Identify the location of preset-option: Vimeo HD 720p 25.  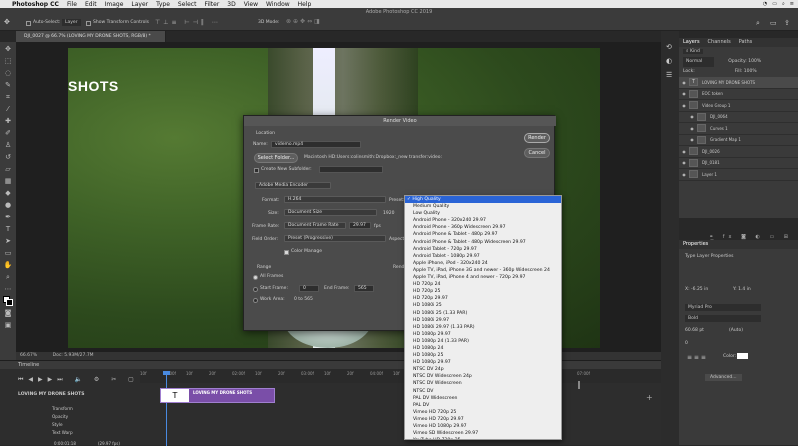
(483, 412).